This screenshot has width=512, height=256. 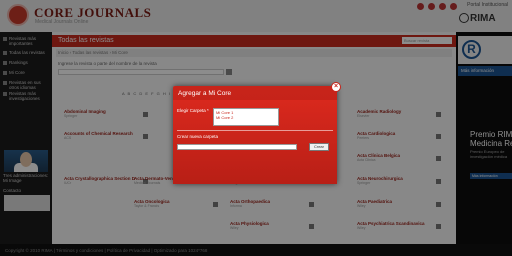 I want to click on new-folder-input, so click(x=237, y=147).